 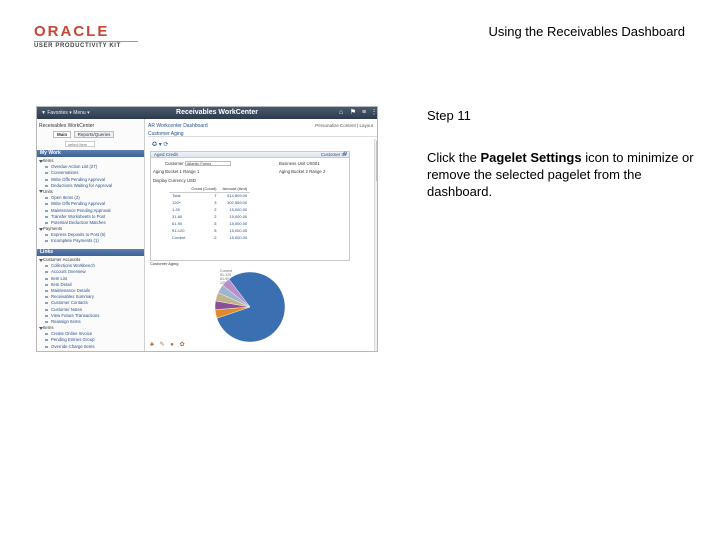 What do you see at coordinates (78, 204) in the screenshot?
I see `nav-label: Write Offs Pending Approval` at bounding box center [78, 204].